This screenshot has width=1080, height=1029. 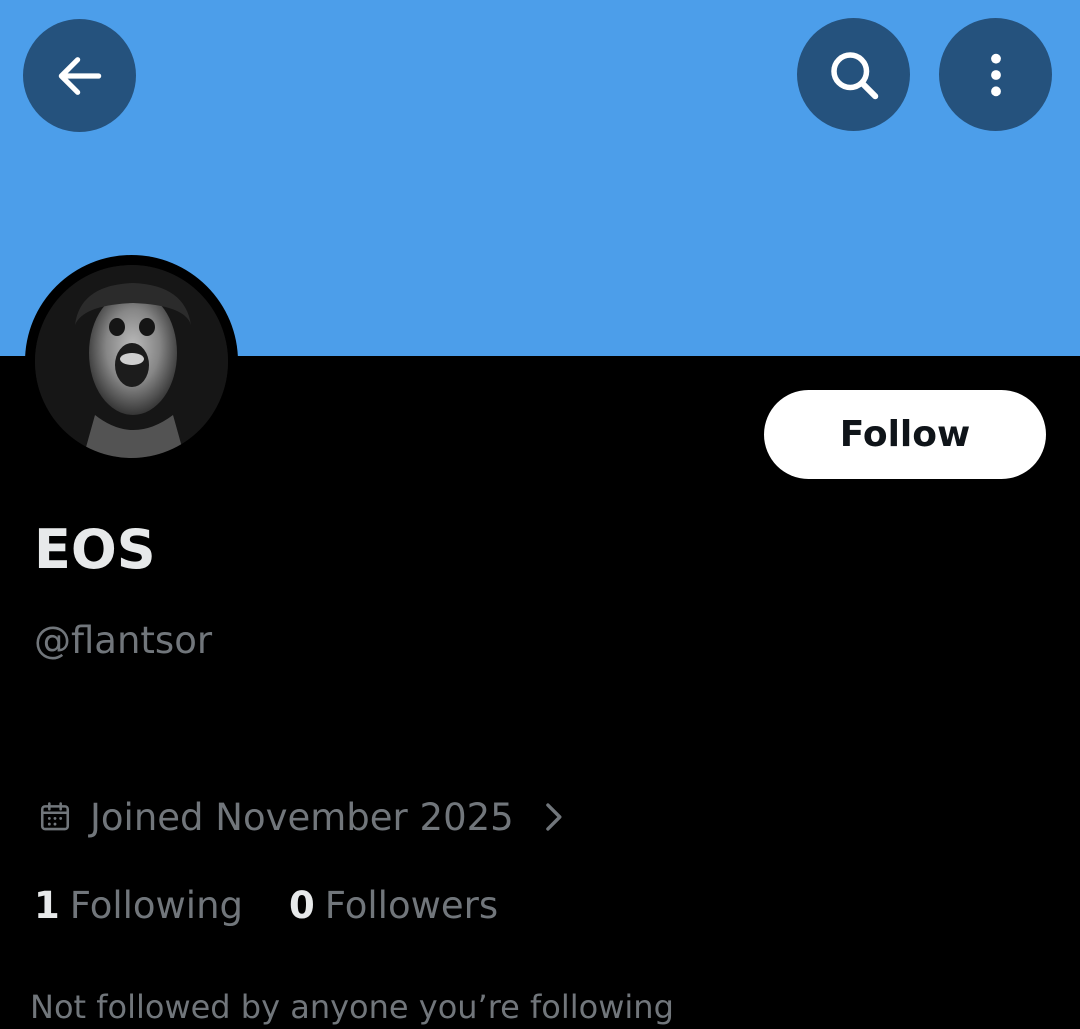 I want to click on more-options-button, so click(x=995, y=74).